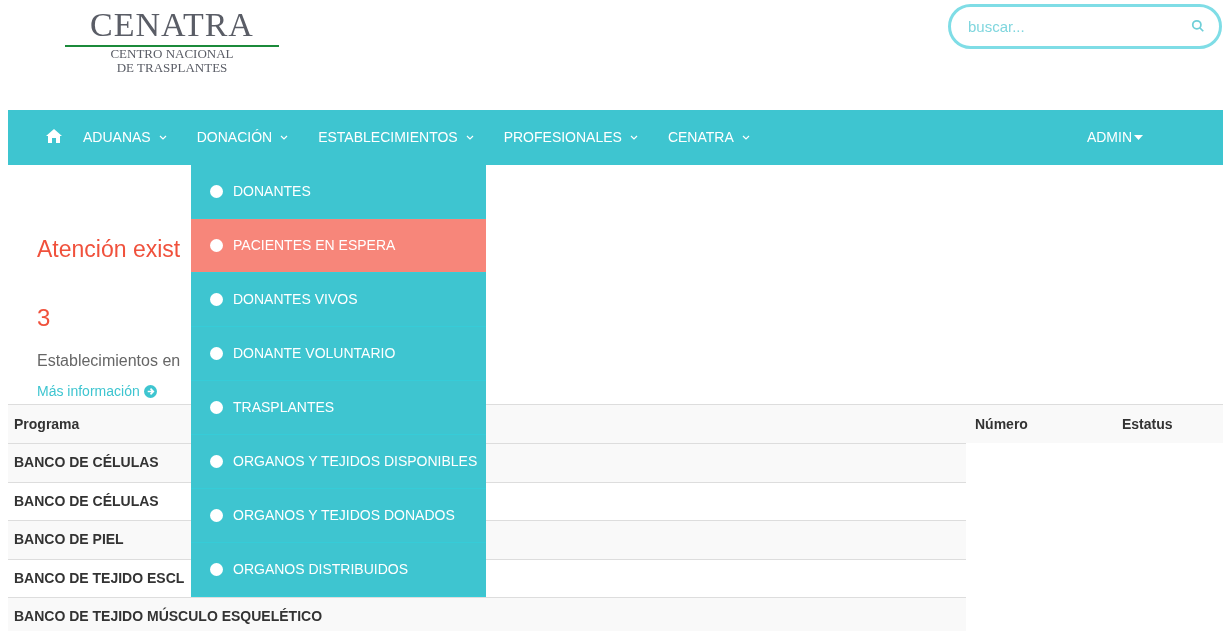 The height and width of the screenshot is (631, 1223). I want to click on search-icon, so click(1198, 26).